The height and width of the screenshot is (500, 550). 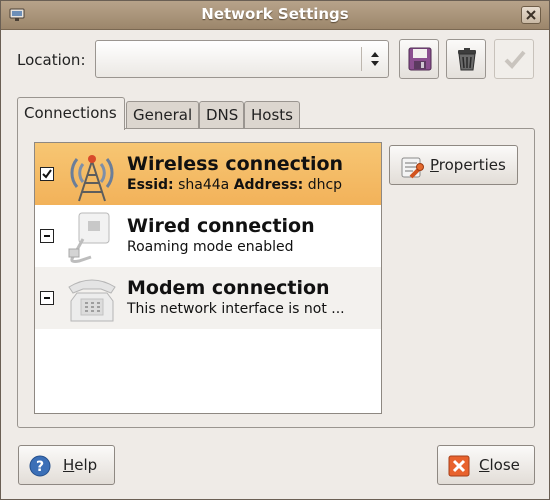 I want to click on tab-dns: DNS, so click(x=221, y=114).